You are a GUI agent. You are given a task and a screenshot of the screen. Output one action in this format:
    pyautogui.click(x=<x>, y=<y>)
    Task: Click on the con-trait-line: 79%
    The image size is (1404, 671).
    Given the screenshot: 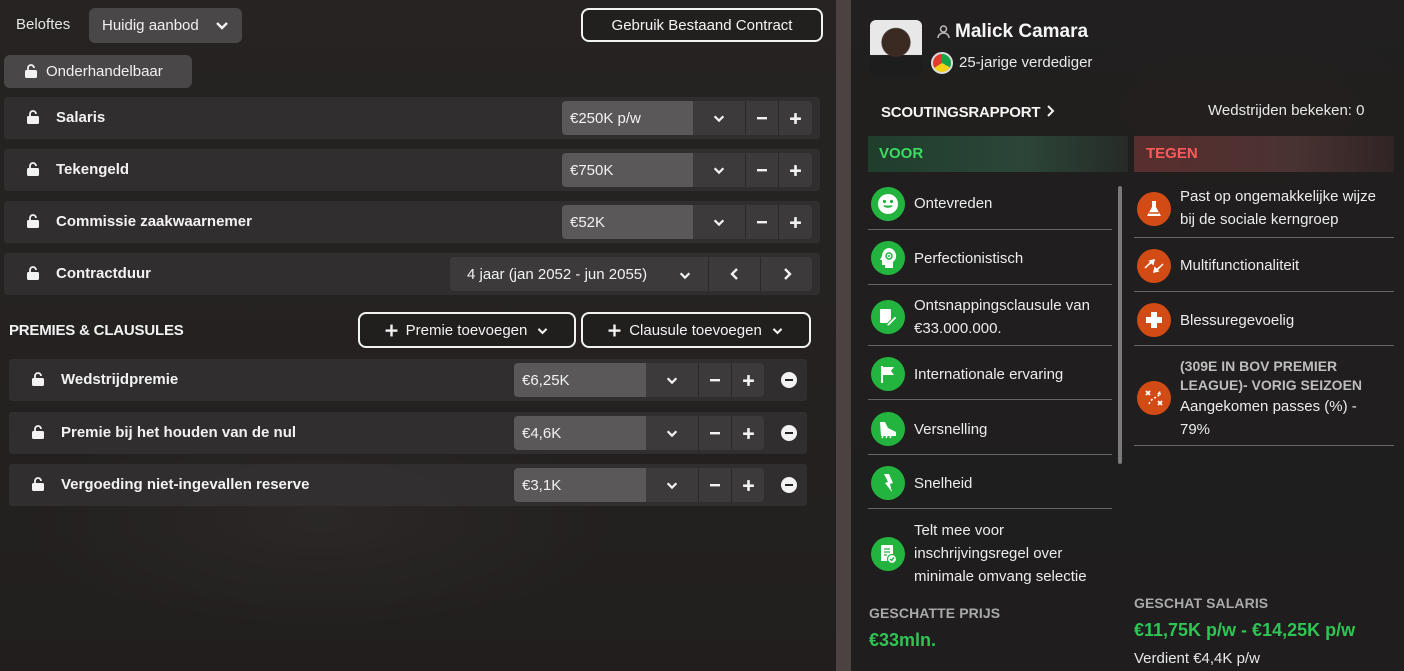 What is the action you would take?
    pyautogui.click(x=1195, y=429)
    